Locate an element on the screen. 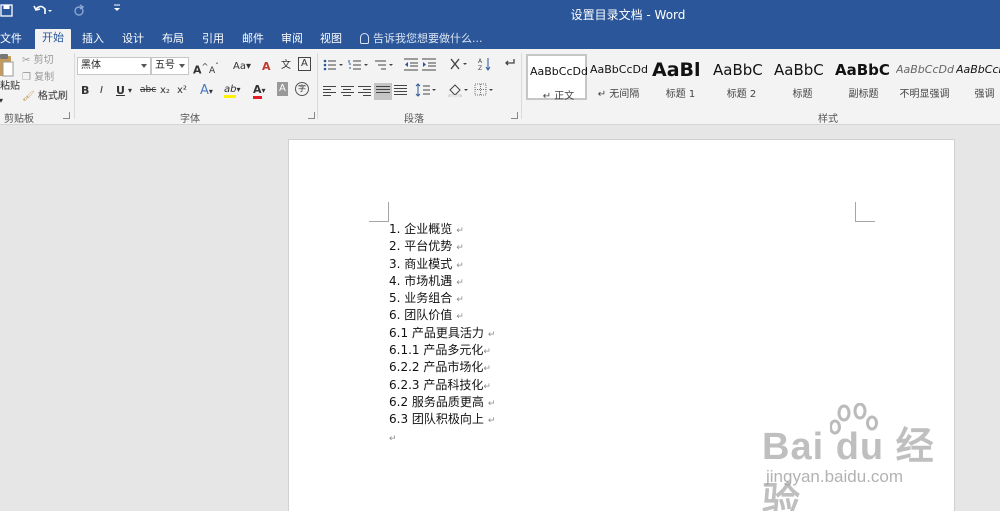  clear-formatting-icon: A is located at coordinates (266, 66).